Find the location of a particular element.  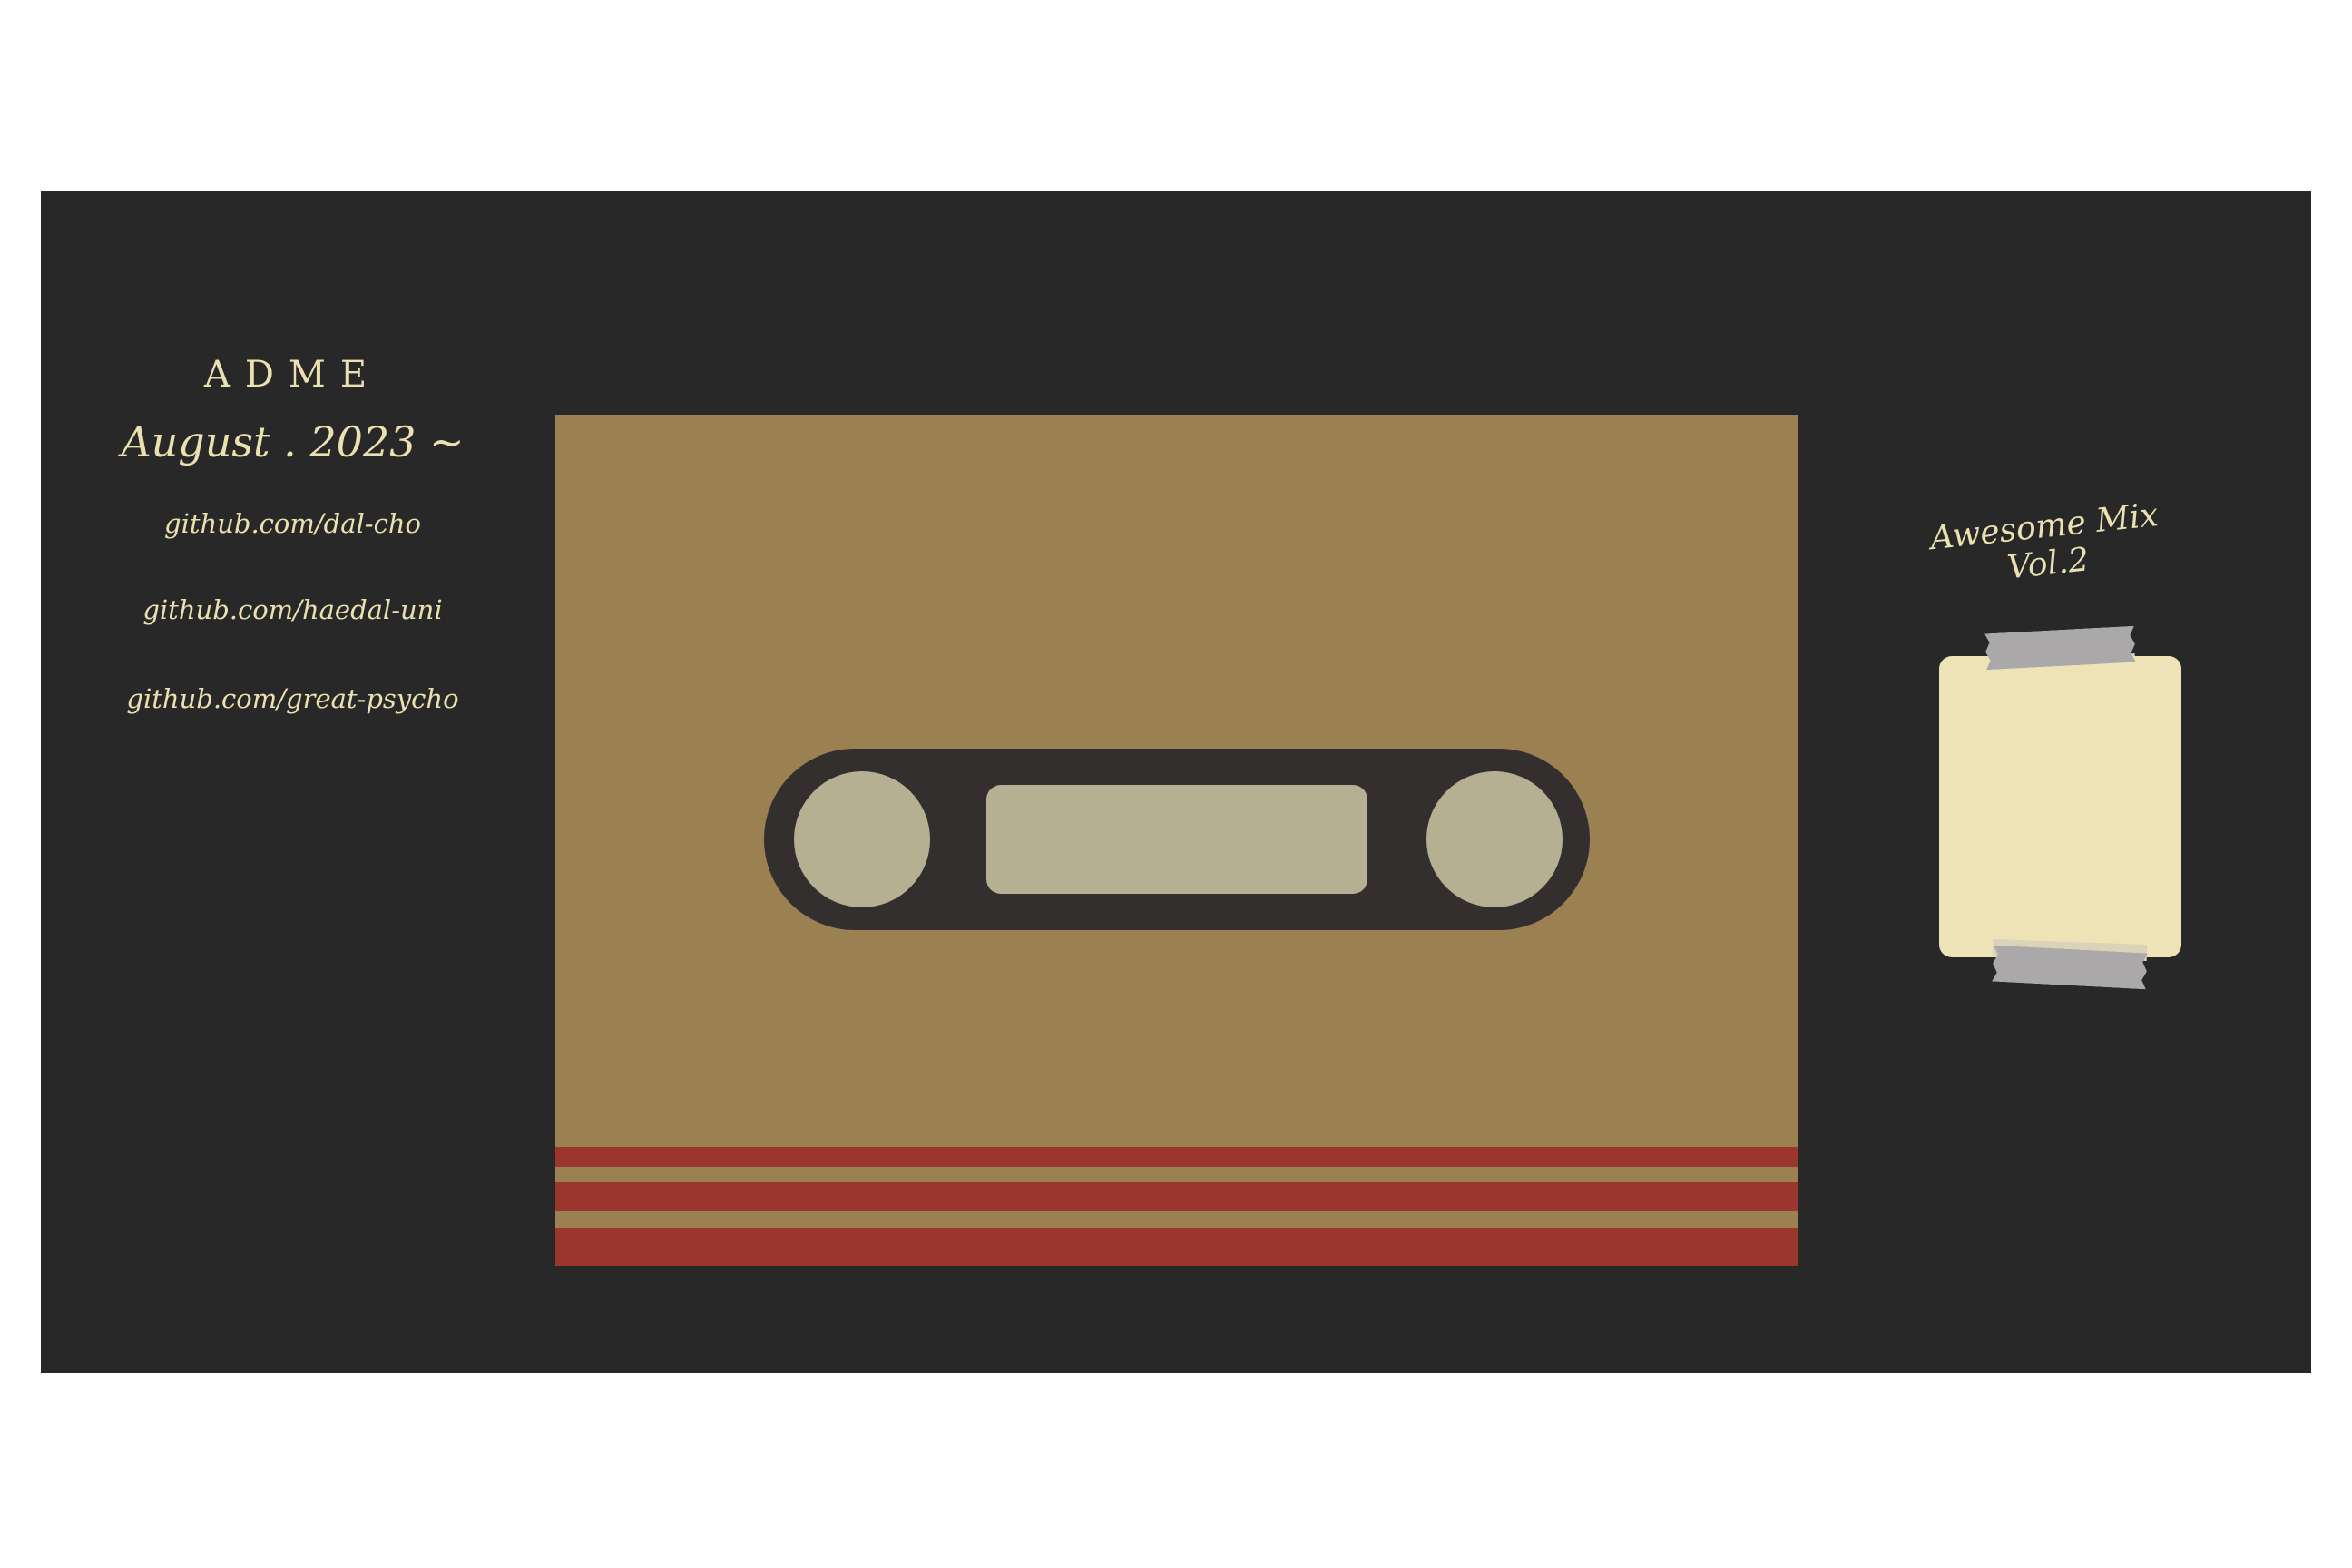

github-link-dal-cho: github.com/dal-cho is located at coordinates (293, 523).